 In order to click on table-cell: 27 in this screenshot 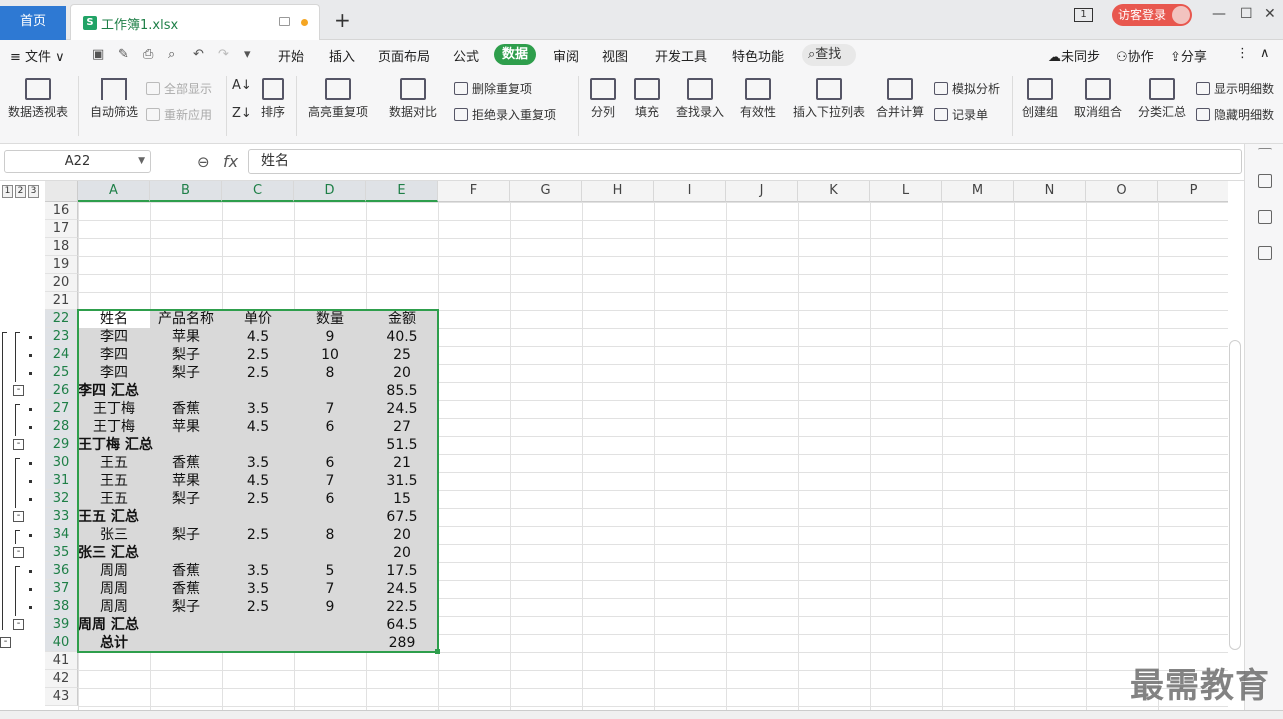, I will do `click(402, 427)`.